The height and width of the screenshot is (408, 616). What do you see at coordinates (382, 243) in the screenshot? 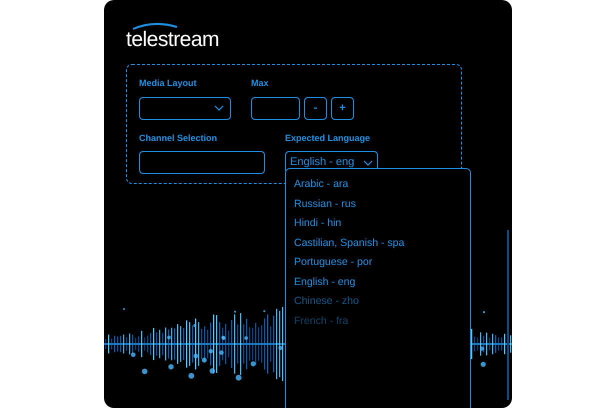
I see `language-option: Castilian, Spanish - spa` at bounding box center [382, 243].